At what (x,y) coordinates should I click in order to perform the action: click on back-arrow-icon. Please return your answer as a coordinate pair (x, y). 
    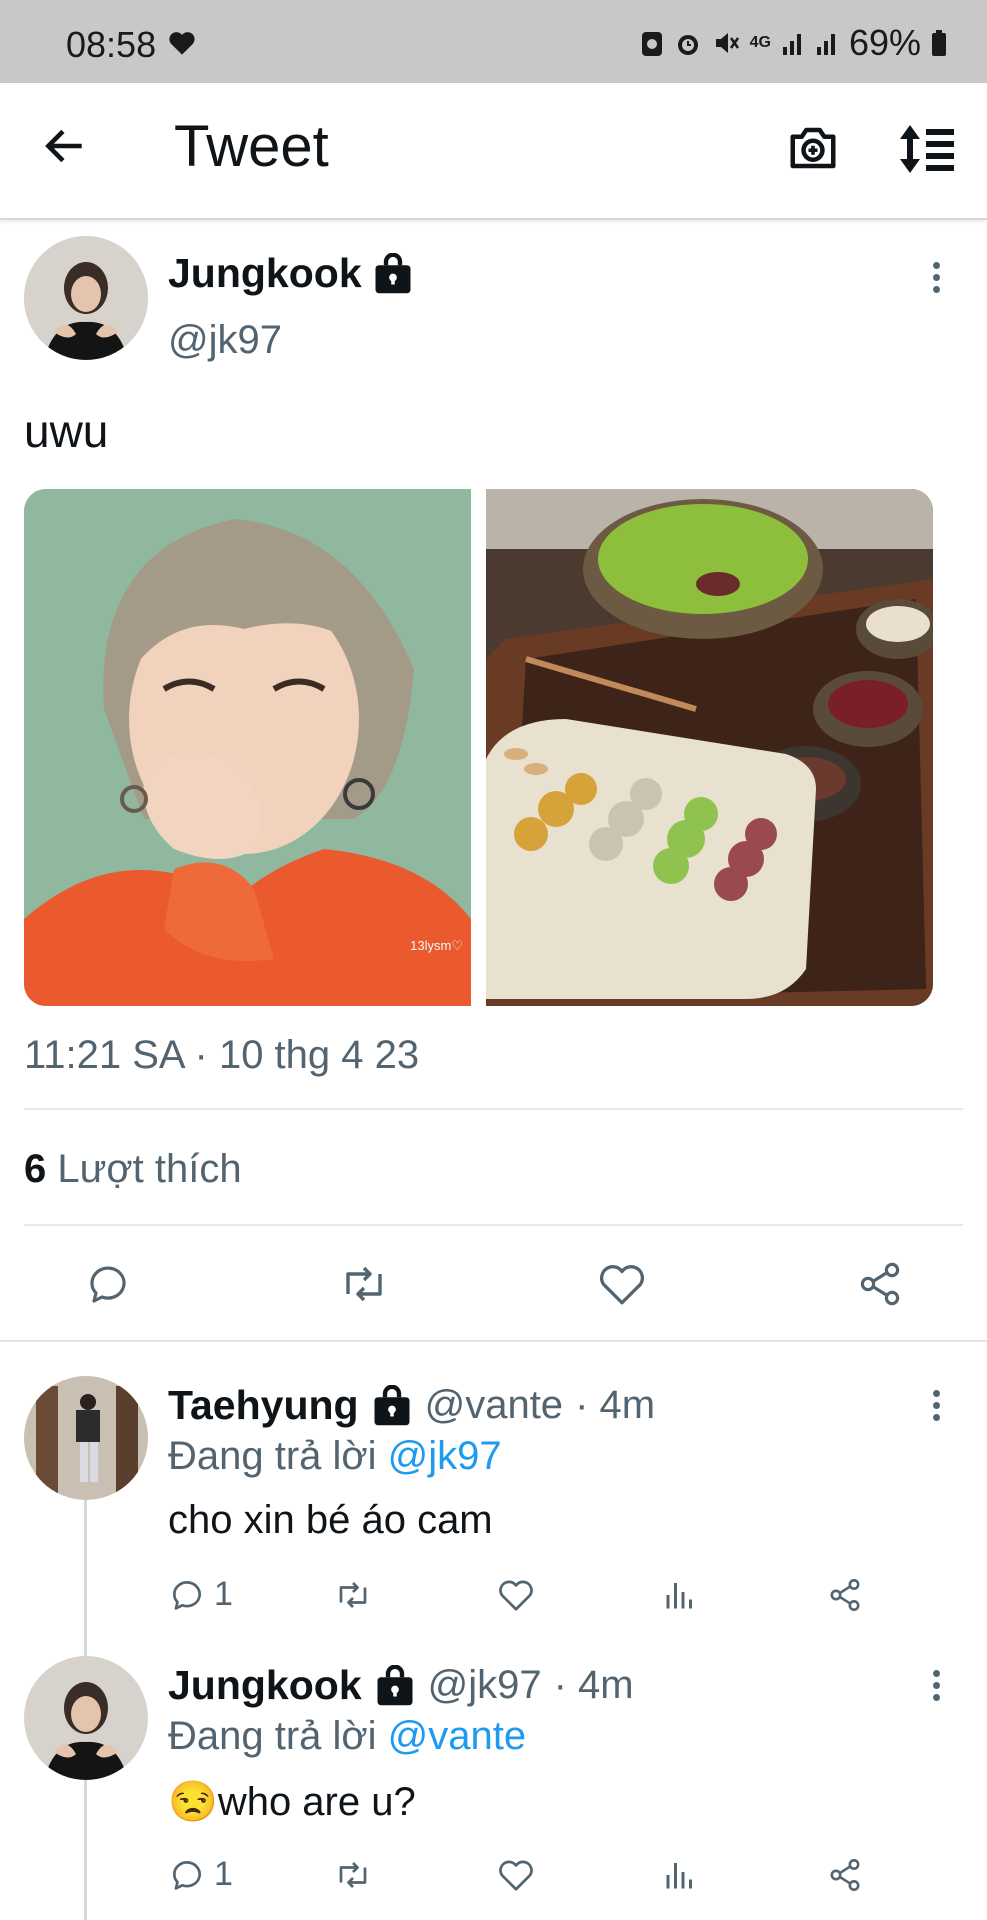
    Looking at the image, I should click on (63, 146).